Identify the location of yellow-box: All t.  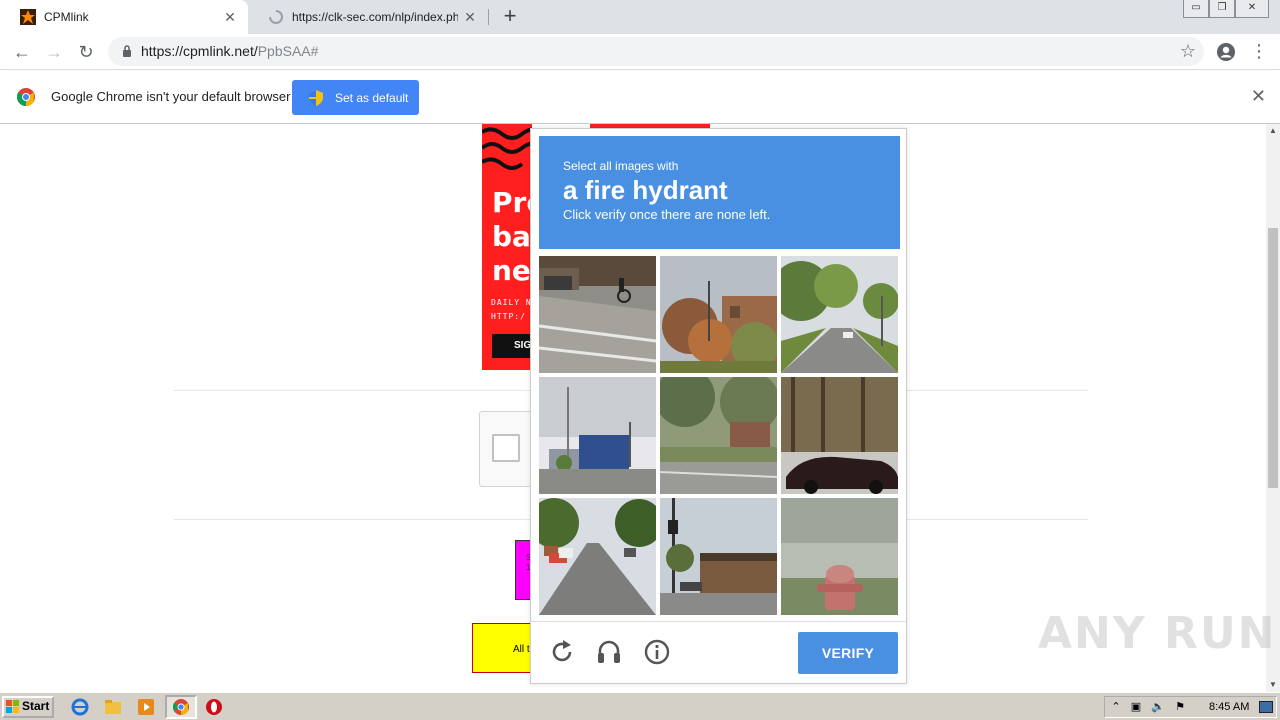
(502, 648).